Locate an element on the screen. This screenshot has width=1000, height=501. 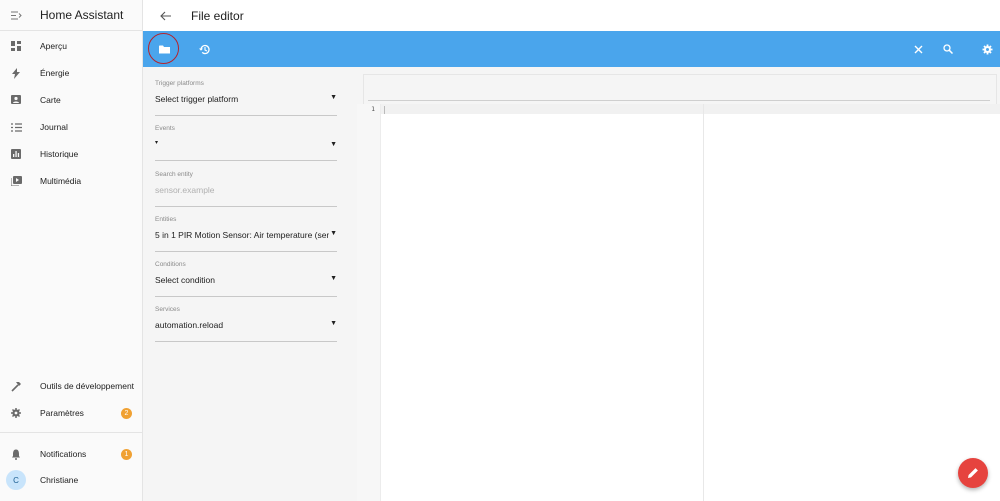
sidebar-item-carte: Carte is located at coordinates (71, 100).